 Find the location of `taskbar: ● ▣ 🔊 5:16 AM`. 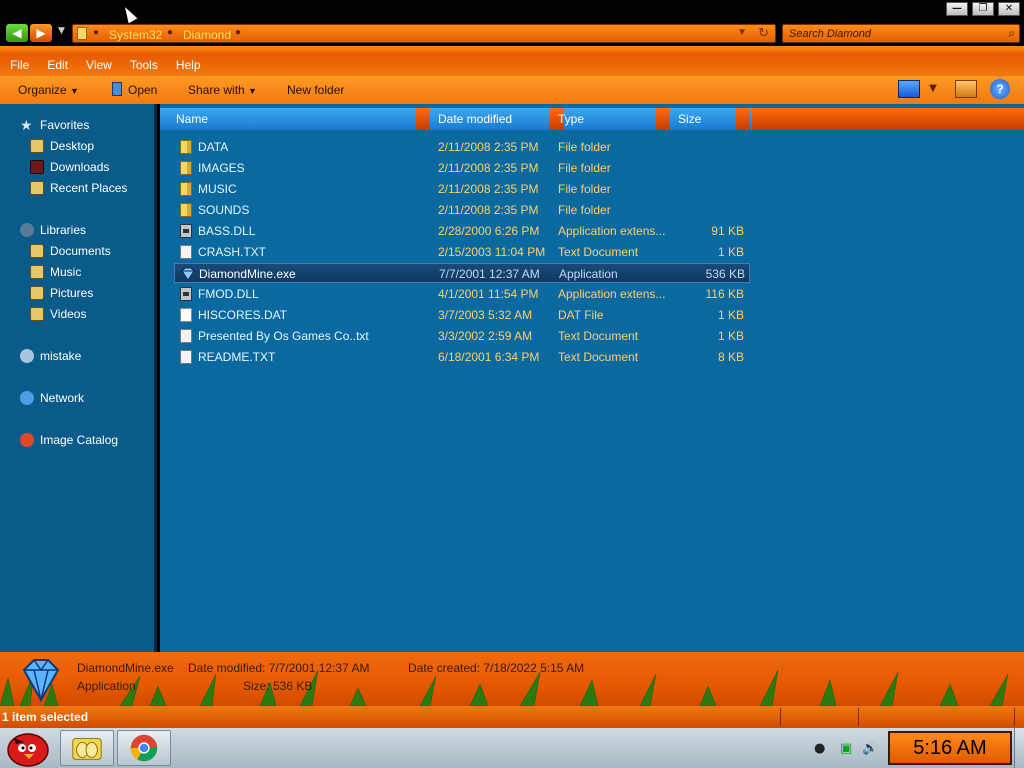

taskbar: ● ▣ 🔊 5:16 AM is located at coordinates (512, 748).